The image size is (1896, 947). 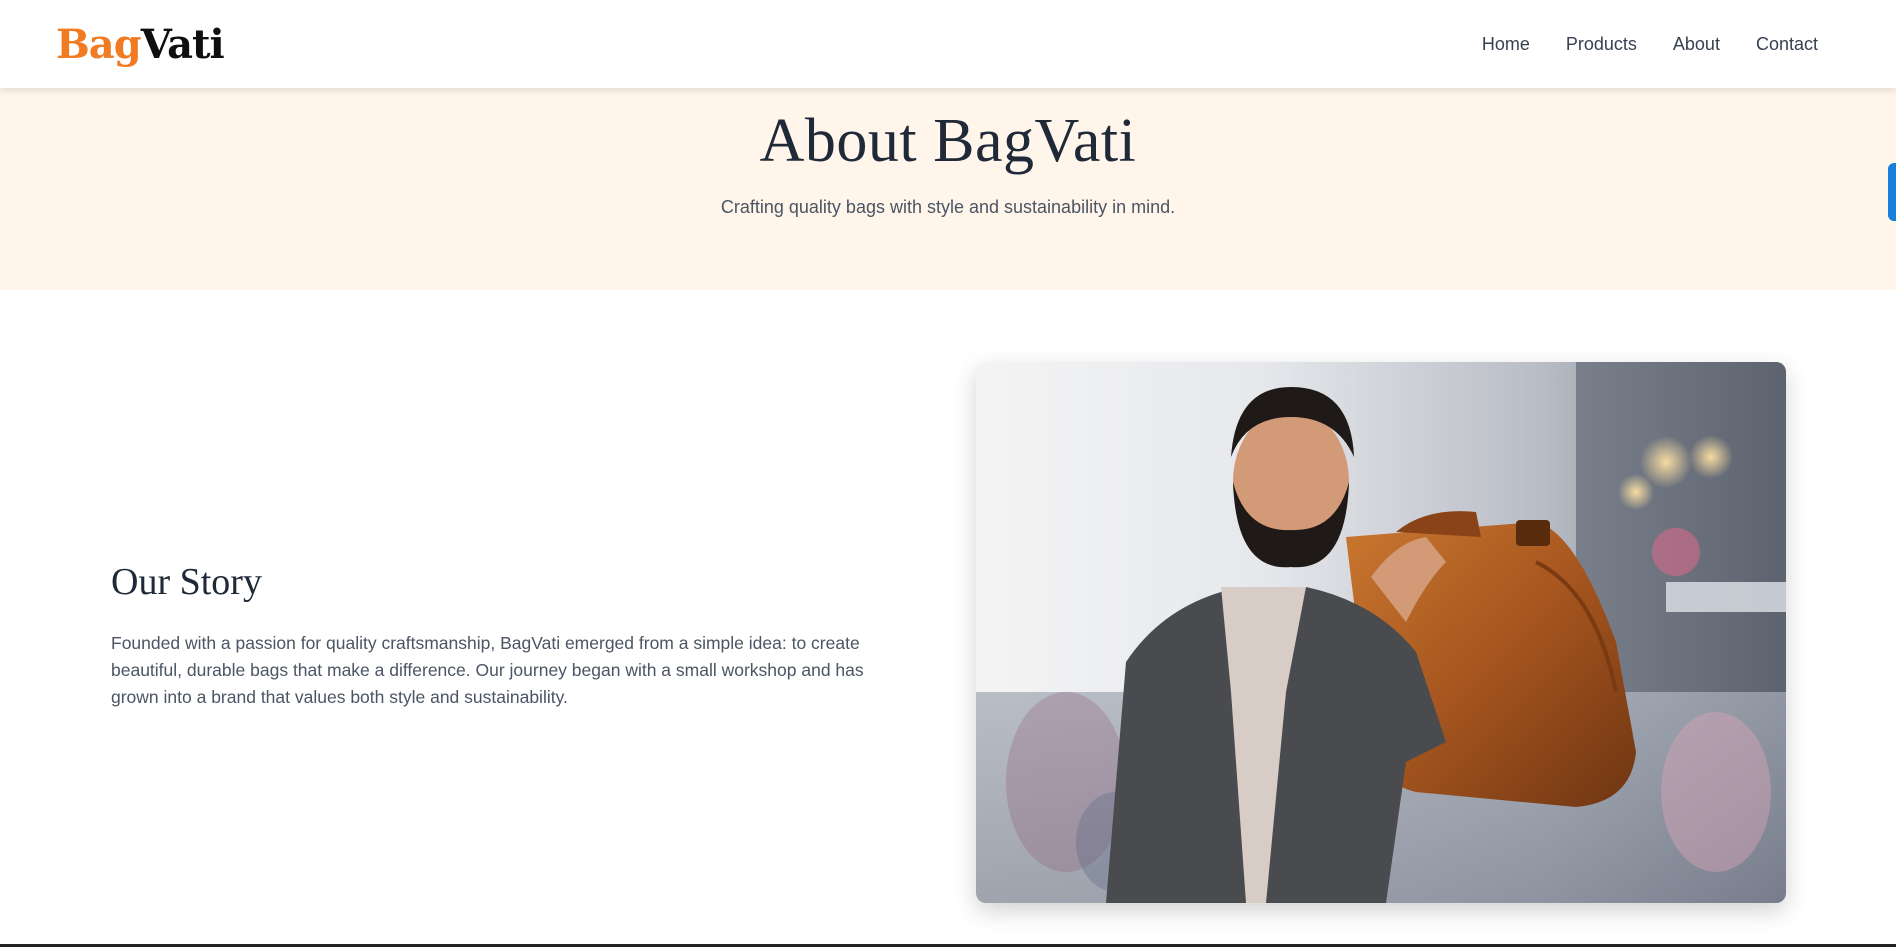 I want to click on nav-home-link: Home, so click(x=1506, y=44).